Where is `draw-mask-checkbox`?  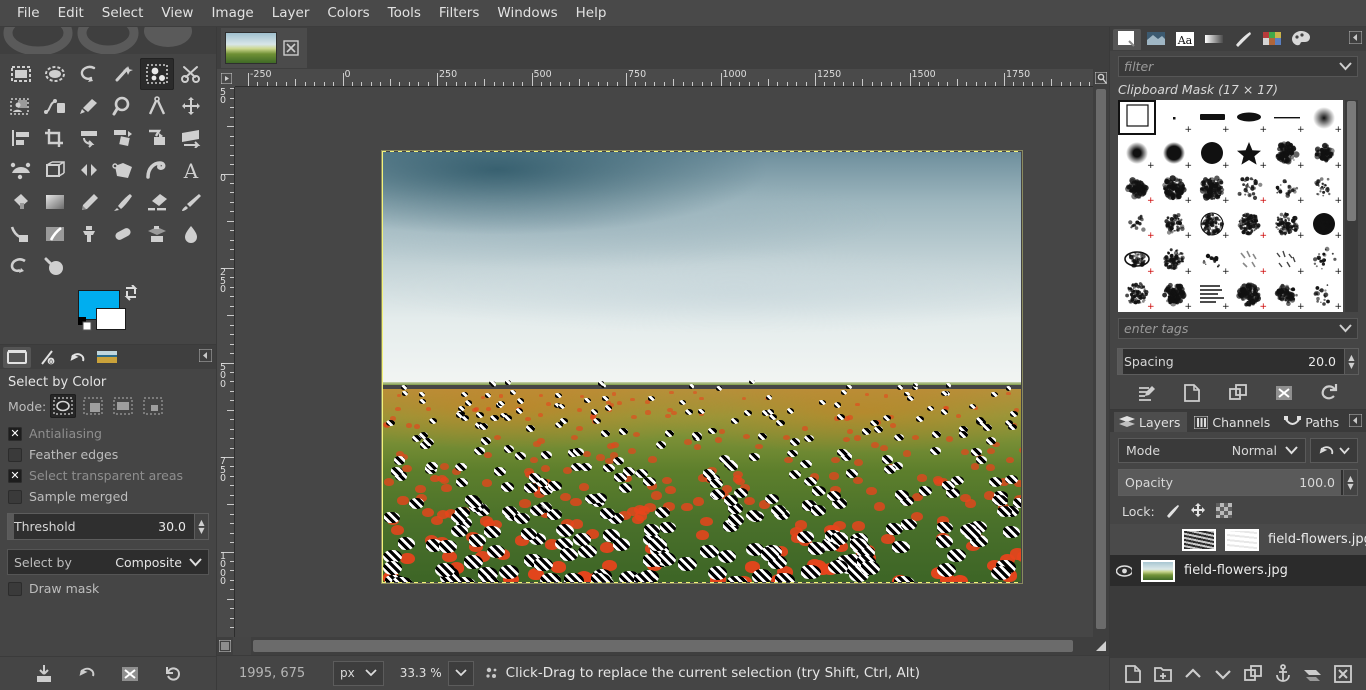
draw-mask-checkbox is located at coordinates (15, 588).